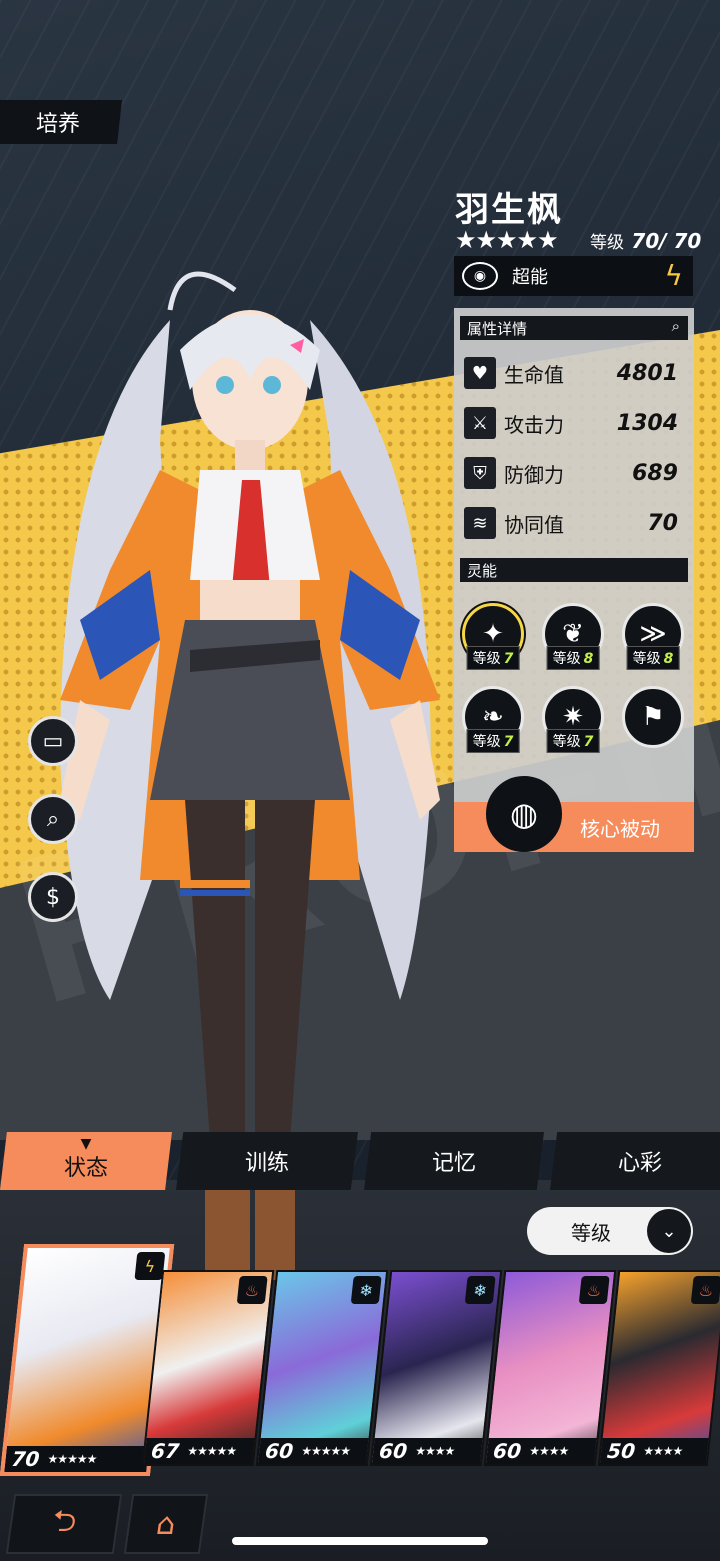  What do you see at coordinates (480, 473) in the screenshot?
I see `shield-icon: ⛨` at bounding box center [480, 473].